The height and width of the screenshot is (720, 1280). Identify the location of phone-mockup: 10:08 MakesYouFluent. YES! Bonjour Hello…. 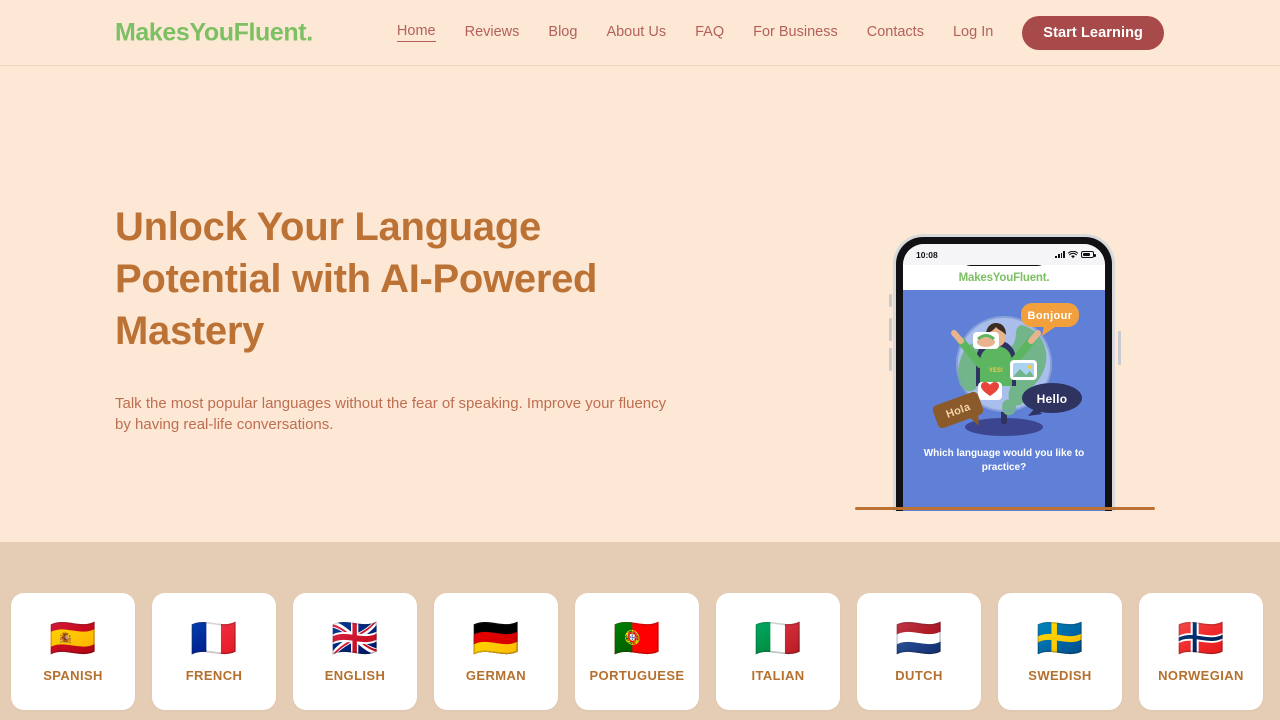
(1005, 341).